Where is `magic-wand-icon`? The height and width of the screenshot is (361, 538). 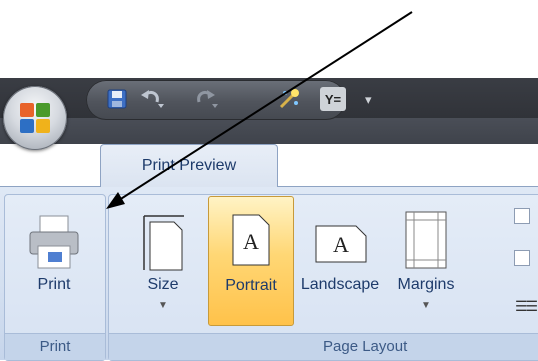 magic-wand-icon is located at coordinates (289, 99).